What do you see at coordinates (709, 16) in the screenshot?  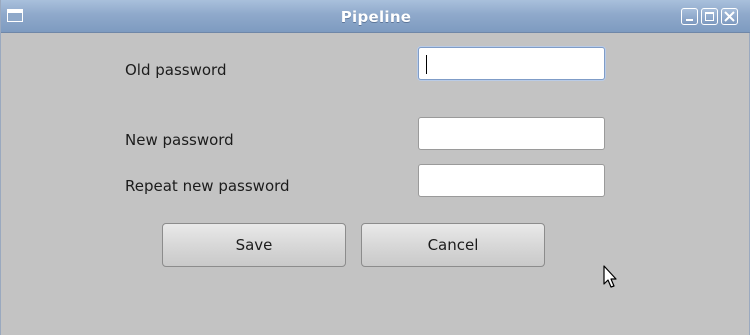 I see `maximize-icon` at bounding box center [709, 16].